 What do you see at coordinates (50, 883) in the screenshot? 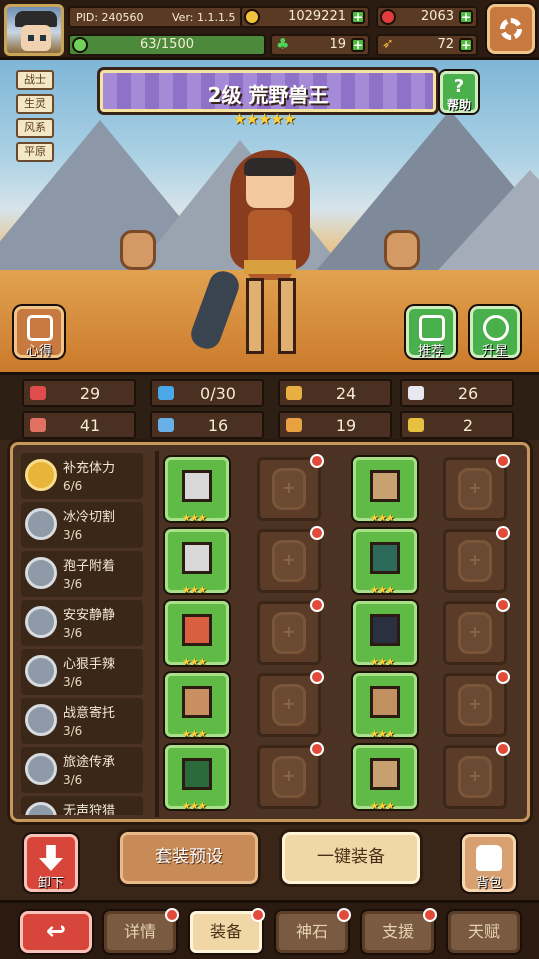
I see `unequip-label: 卸下` at bounding box center [50, 883].